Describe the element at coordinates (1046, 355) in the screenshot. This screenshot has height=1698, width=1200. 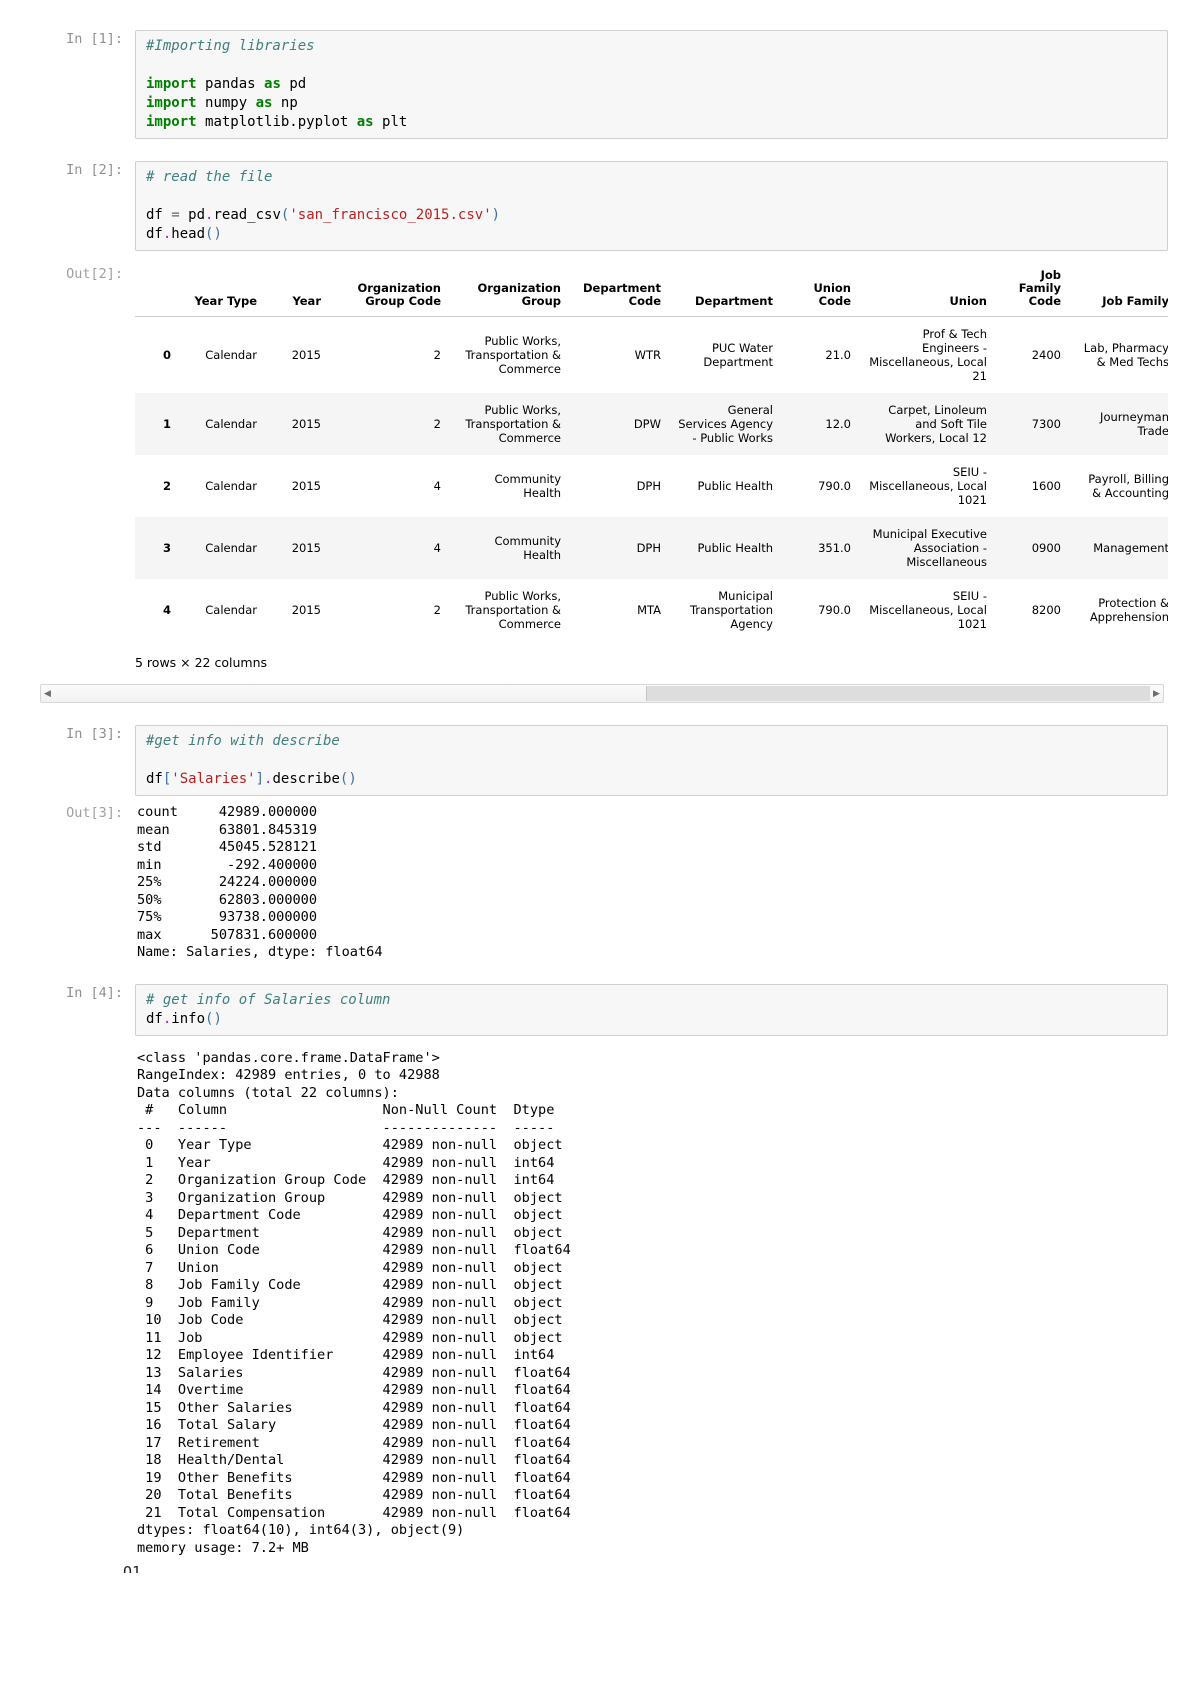
I see `cell-job-family-code: 2400` at that location.